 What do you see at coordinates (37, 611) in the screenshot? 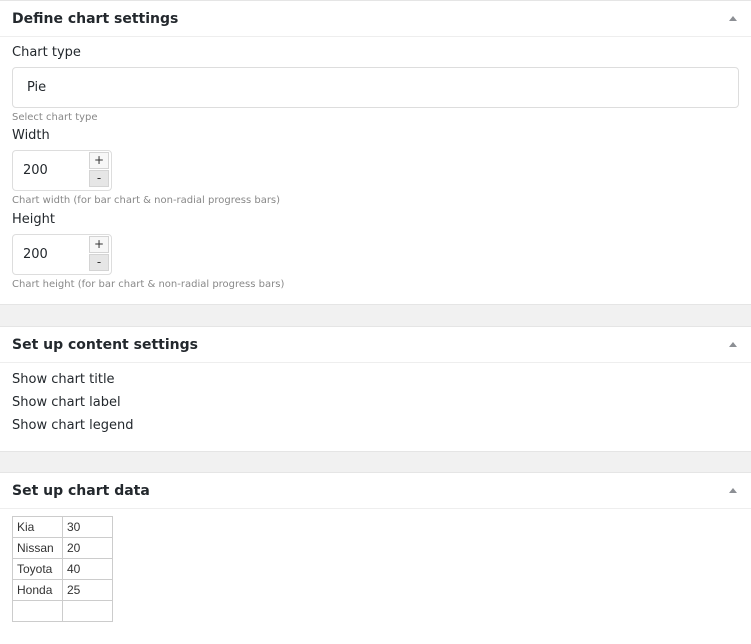
I see `label-cell` at bounding box center [37, 611].